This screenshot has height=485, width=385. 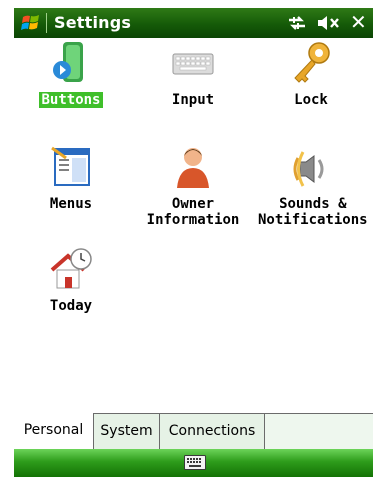 What do you see at coordinates (127, 431) in the screenshot?
I see `tab-system: System` at bounding box center [127, 431].